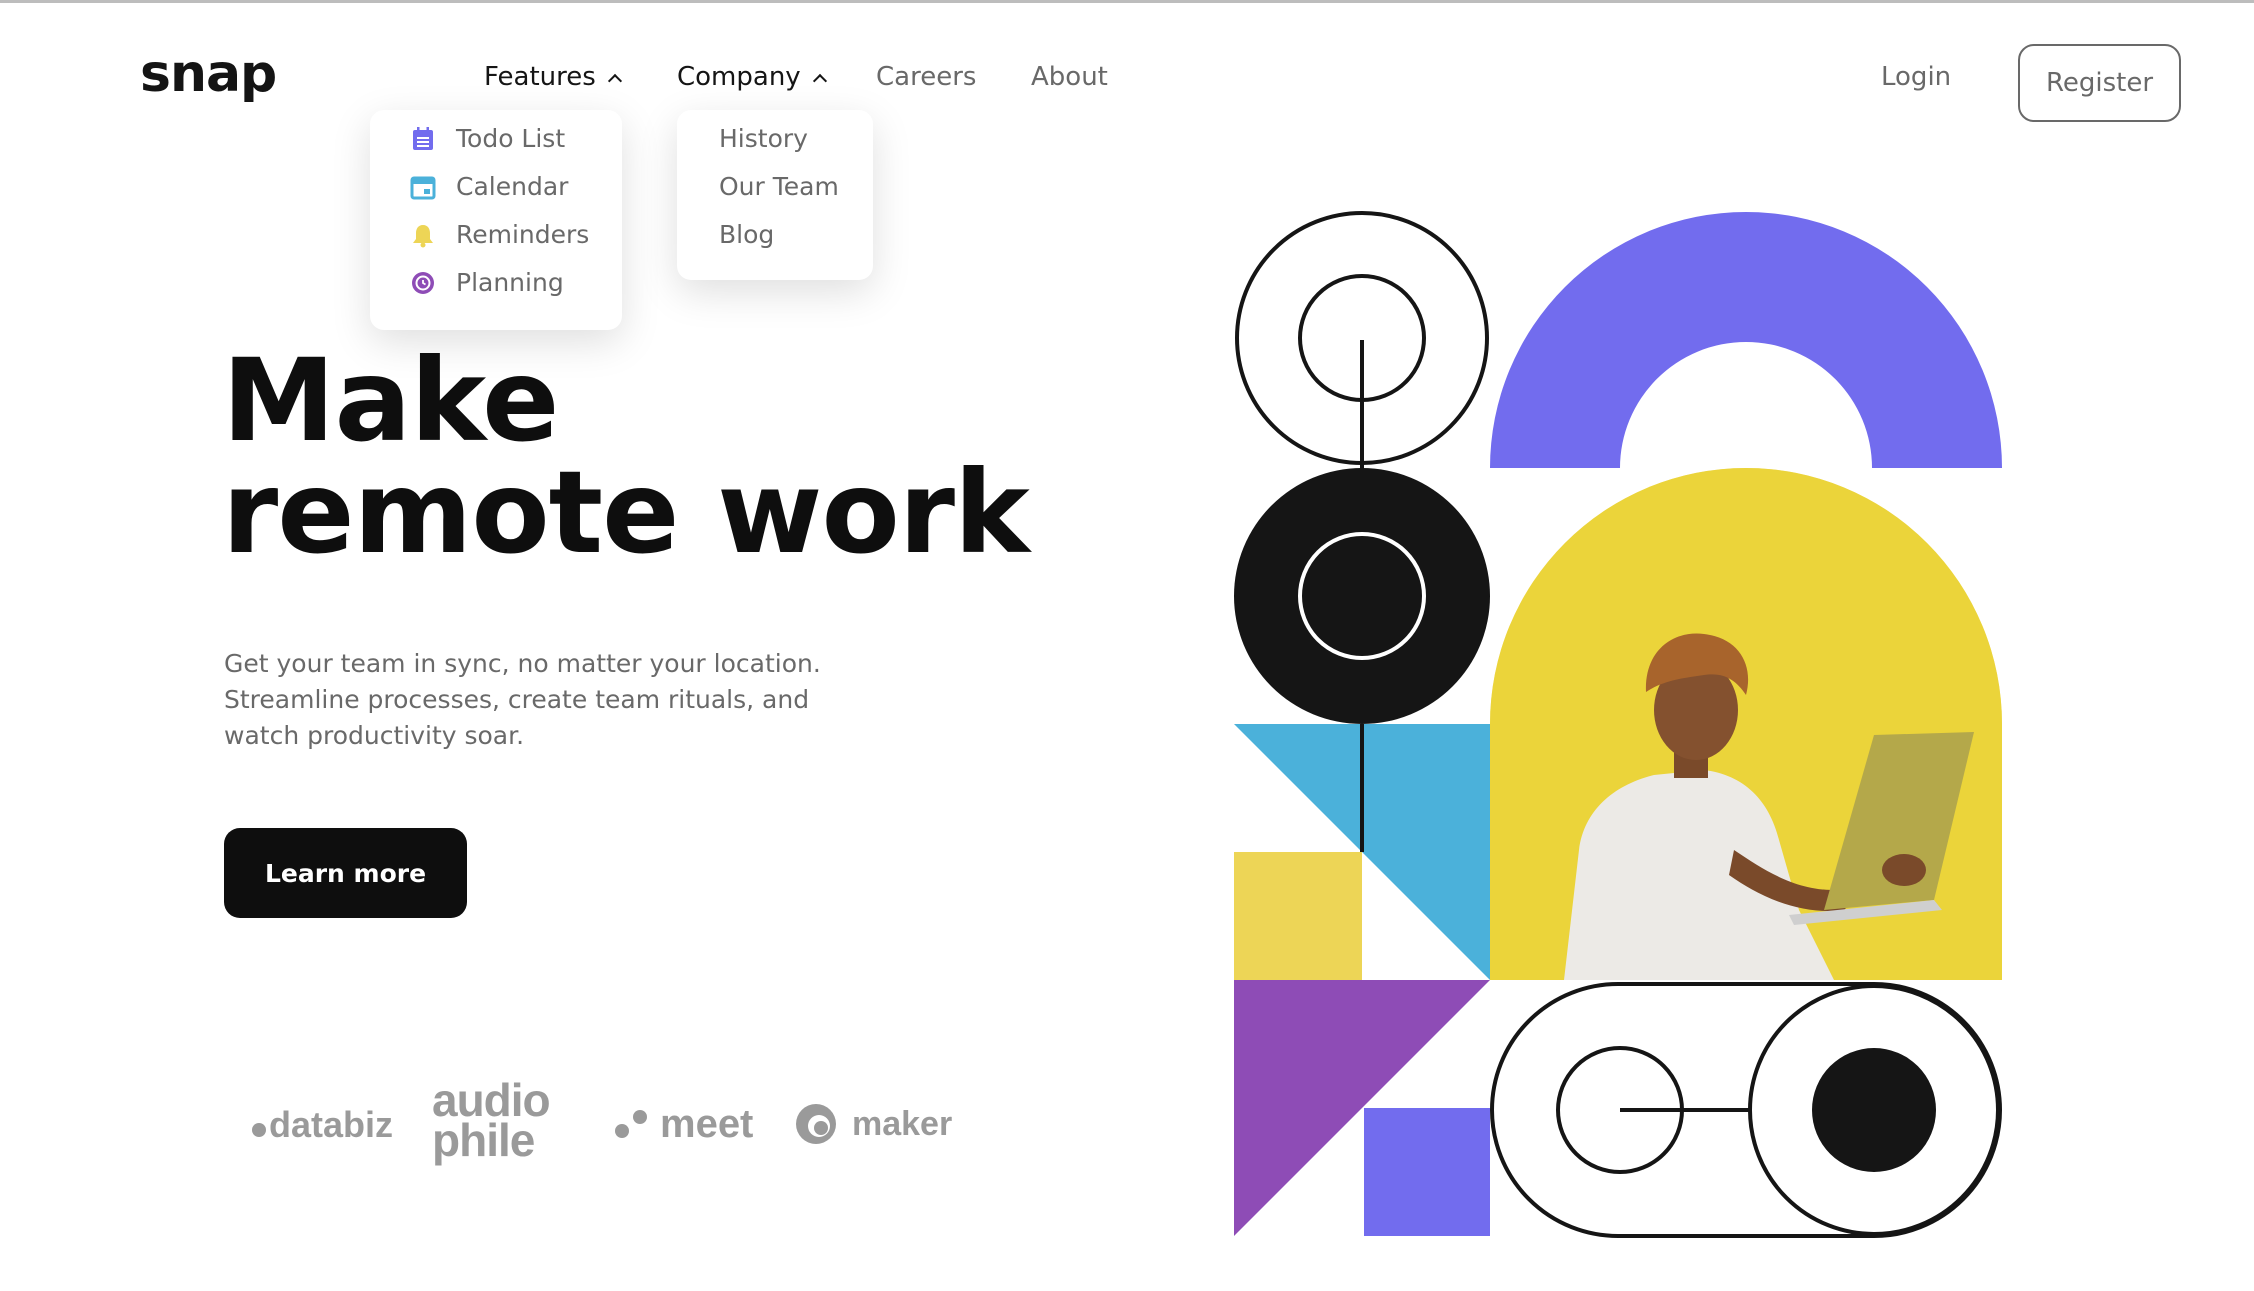 The height and width of the screenshot is (1291, 2254). What do you see at coordinates (1746, 1110) in the screenshot?
I see `outline-pill-shape` at bounding box center [1746, 1110].